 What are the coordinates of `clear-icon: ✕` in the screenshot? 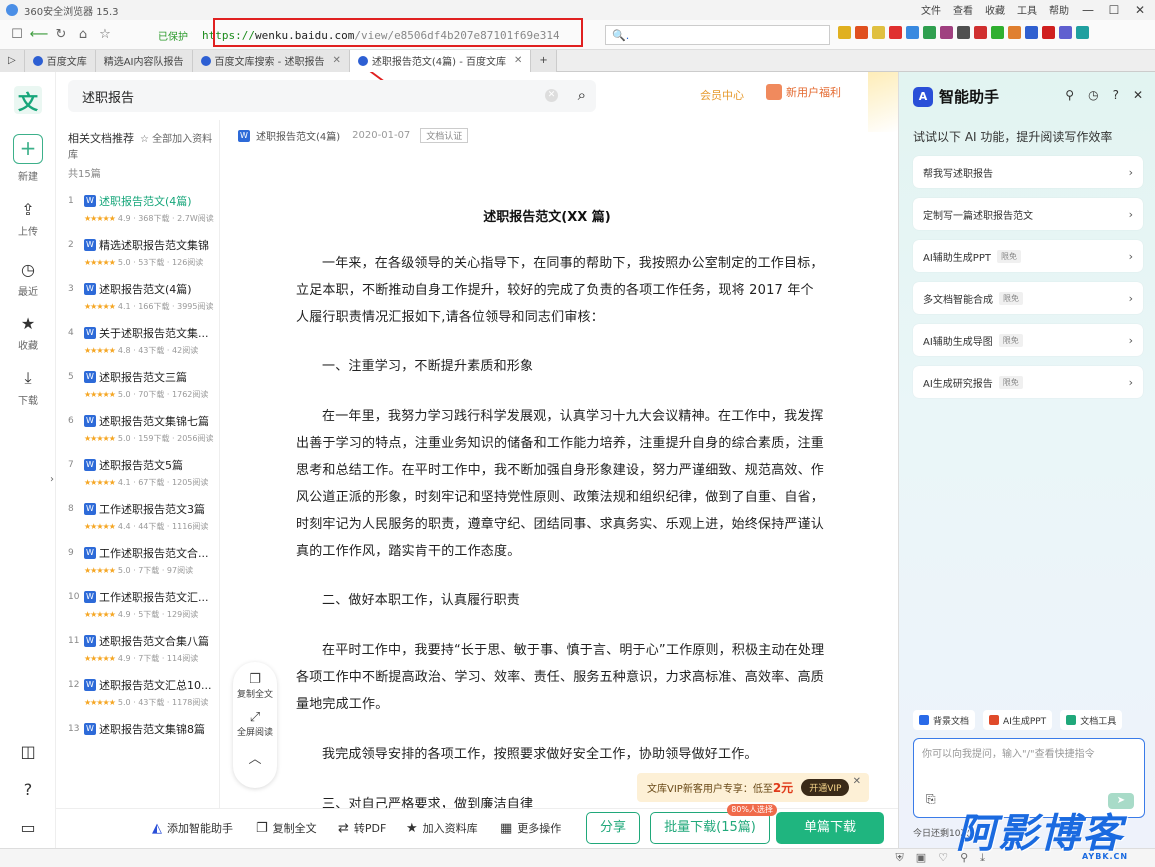 It's located at (551, 95).